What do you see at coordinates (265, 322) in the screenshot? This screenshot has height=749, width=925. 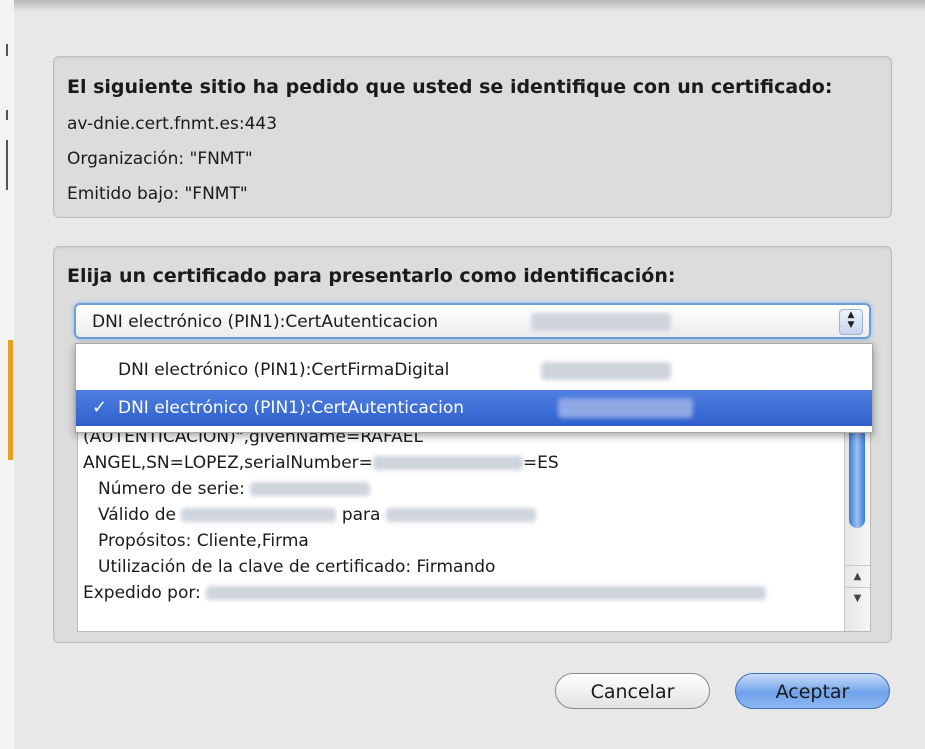 I see `certificate-select-value: DNI electrónico (PIN1):CertAutenticacion` at bounding box center [265, 322].